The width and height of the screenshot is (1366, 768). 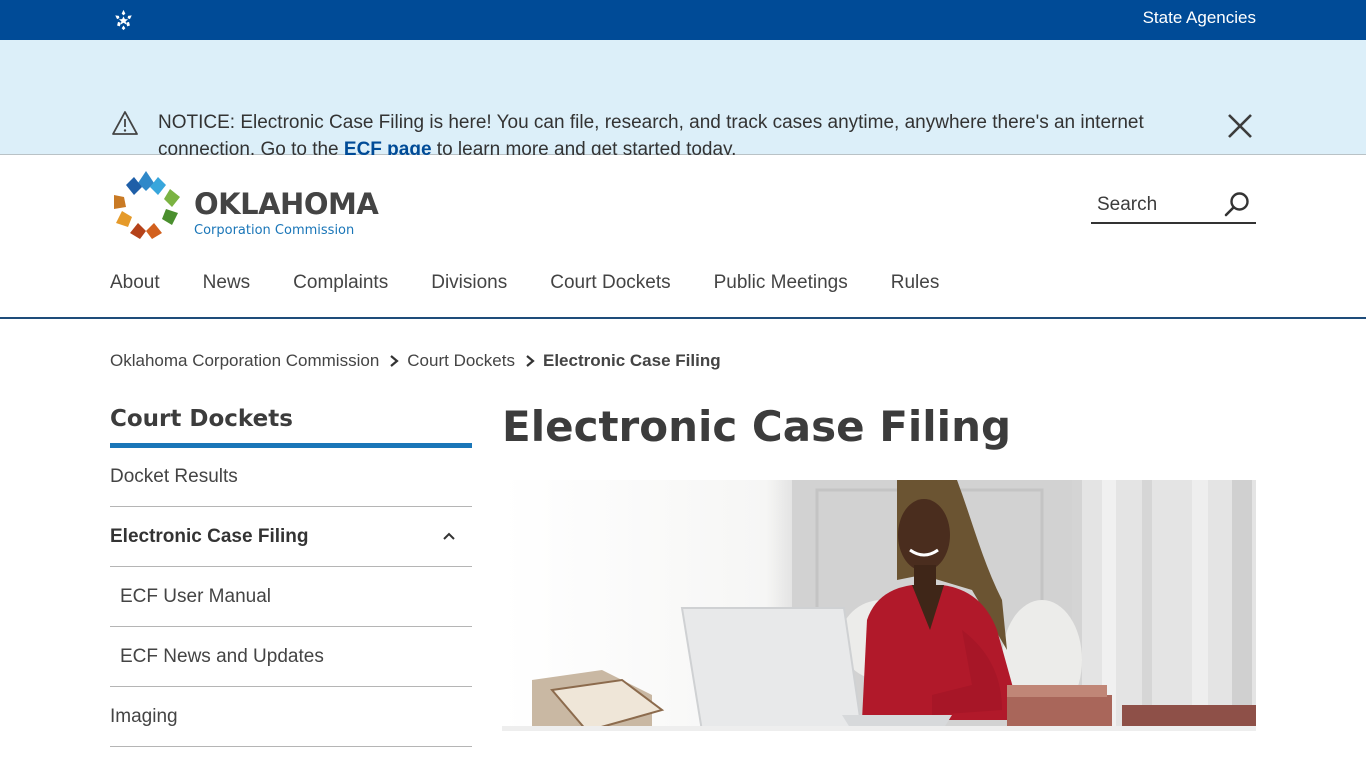 I want to click on sidenav-item-label: Docket Results, so click(x=174, y=476).